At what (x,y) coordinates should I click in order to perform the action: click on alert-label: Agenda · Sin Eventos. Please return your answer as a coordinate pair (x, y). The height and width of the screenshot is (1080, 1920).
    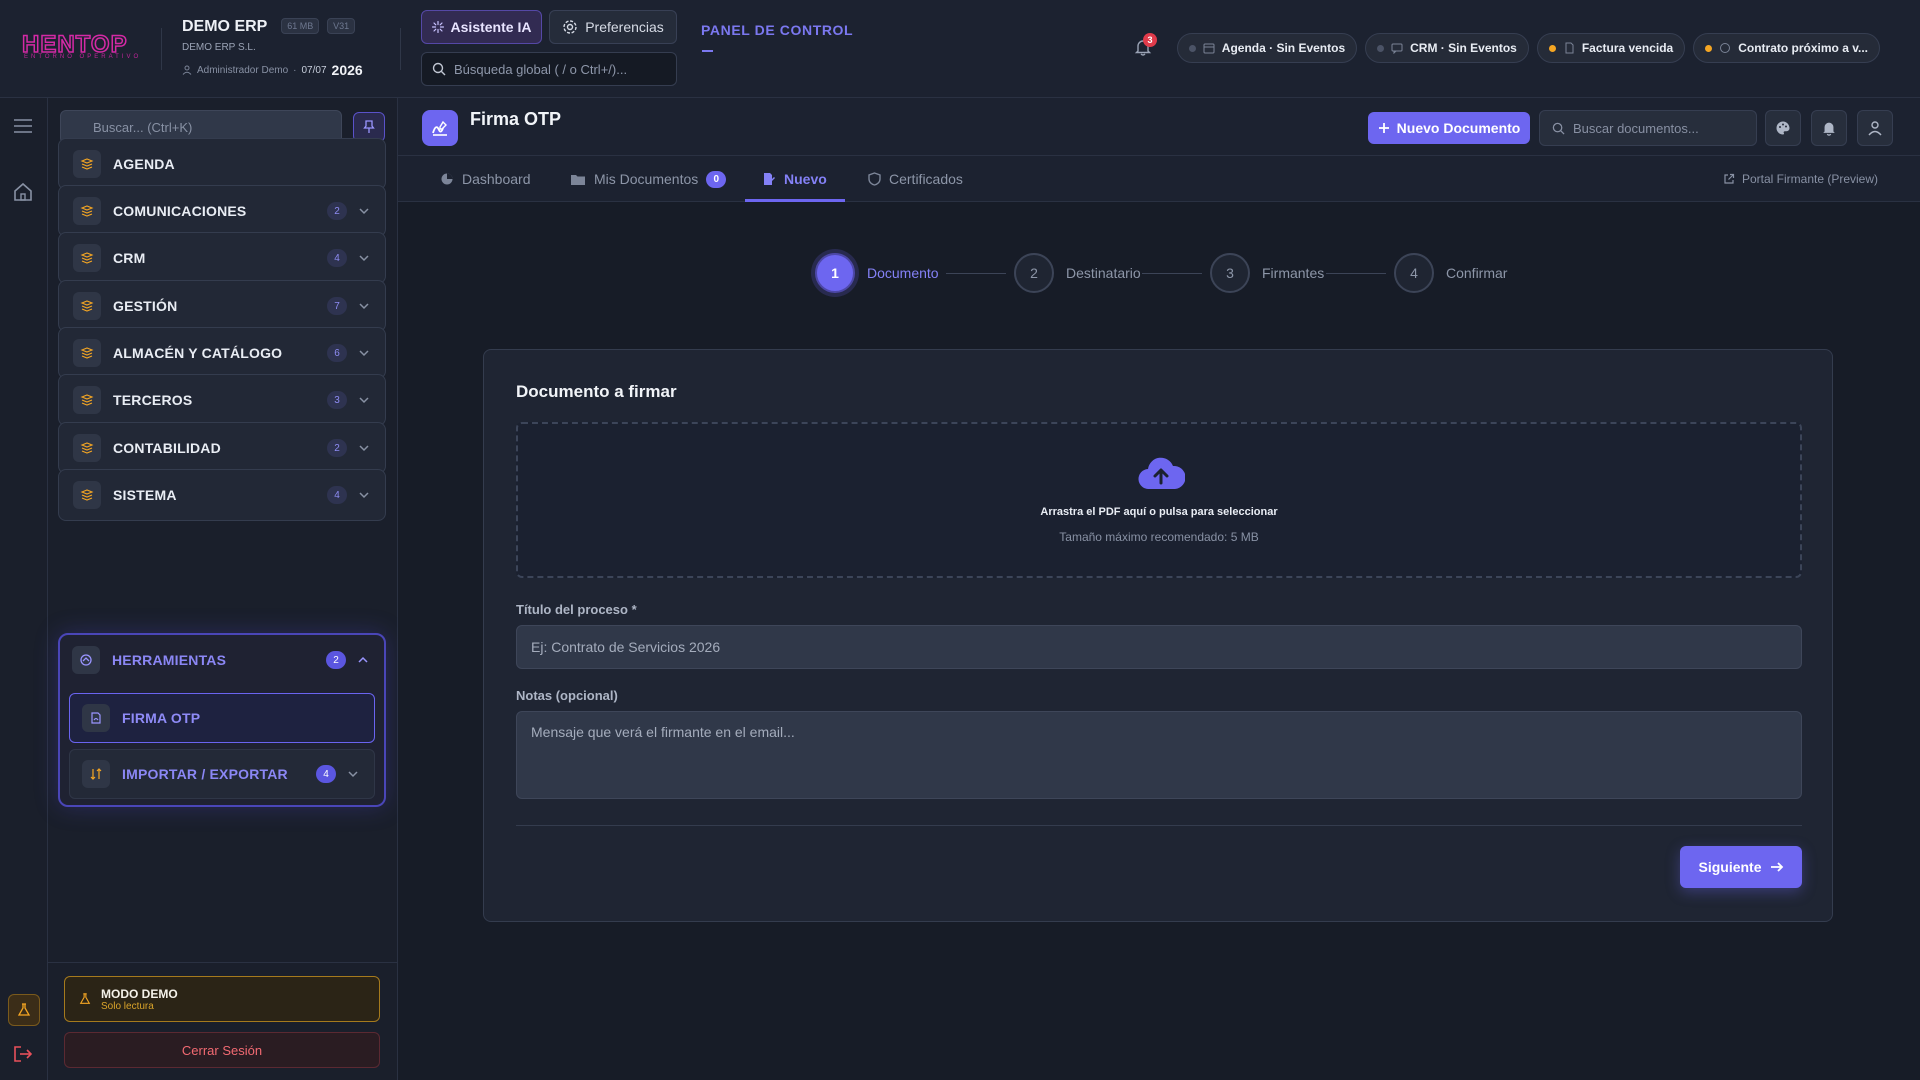
    Looking at the image, I should click on (1283, 48).